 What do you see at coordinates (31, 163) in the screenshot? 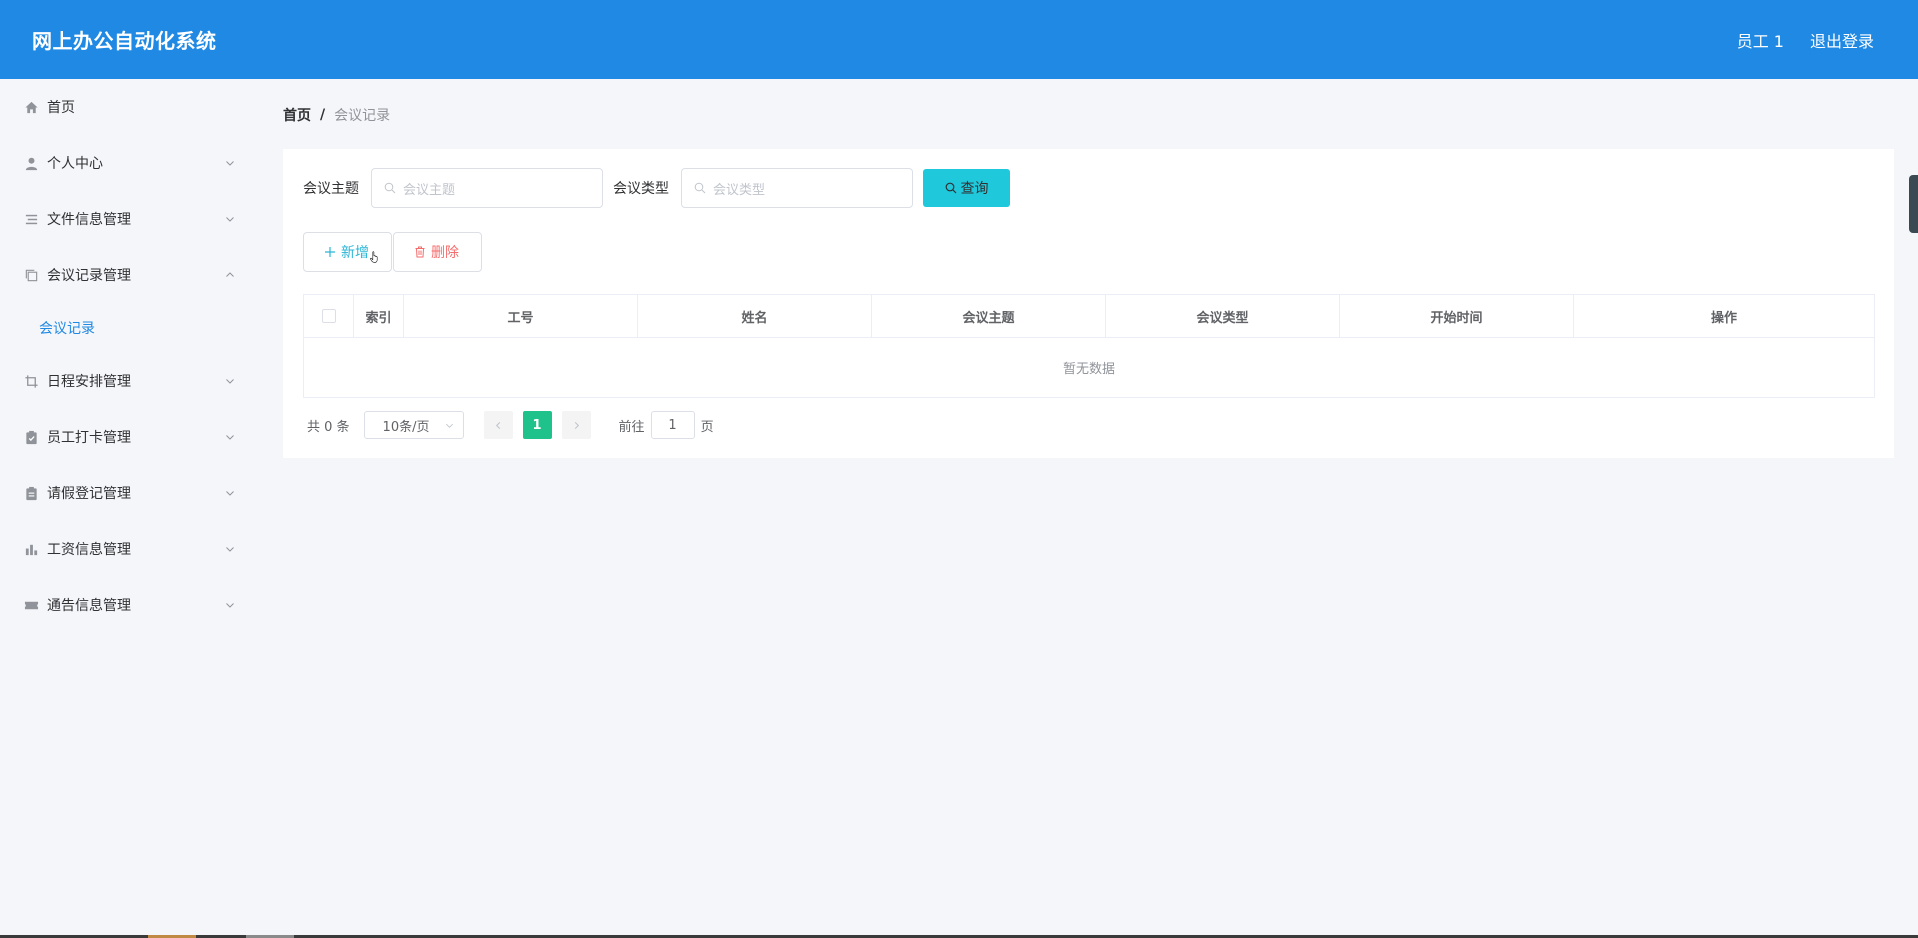
I see `user-icon` at bounding box center [31, 163].